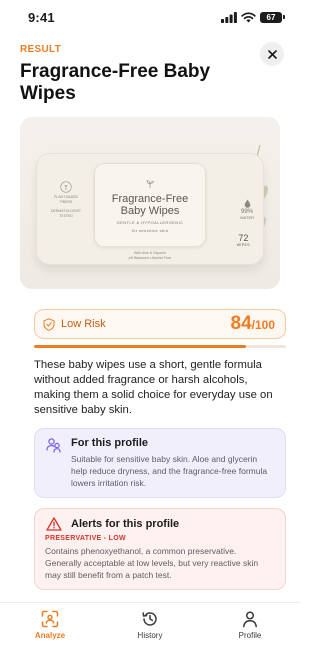 Image resolution: width=320 pixels, height=652 pixels. I want to click on pack-brand-line-1: Fragrance-Free, so click(150, 199).